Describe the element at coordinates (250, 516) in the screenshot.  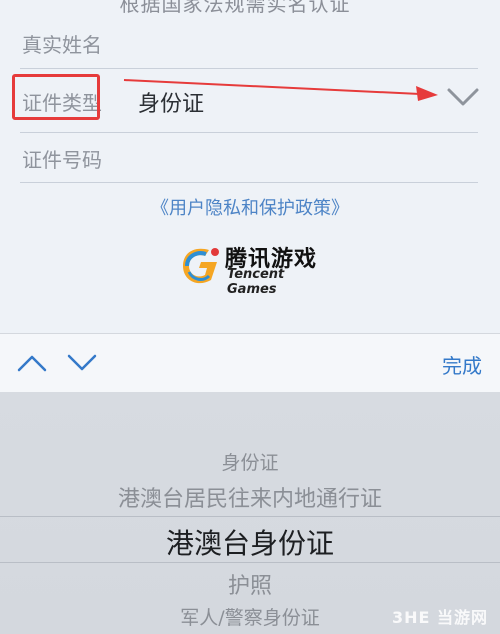
I see `picker-selection-line-top` at that location.